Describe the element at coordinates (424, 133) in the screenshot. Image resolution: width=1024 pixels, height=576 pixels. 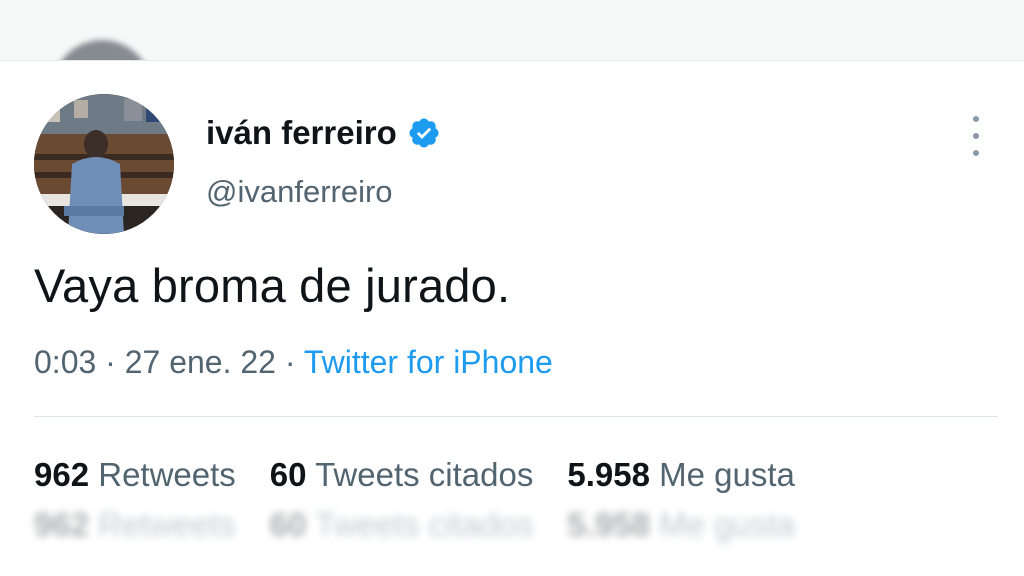
I see `verified-badge-icon` at that location.